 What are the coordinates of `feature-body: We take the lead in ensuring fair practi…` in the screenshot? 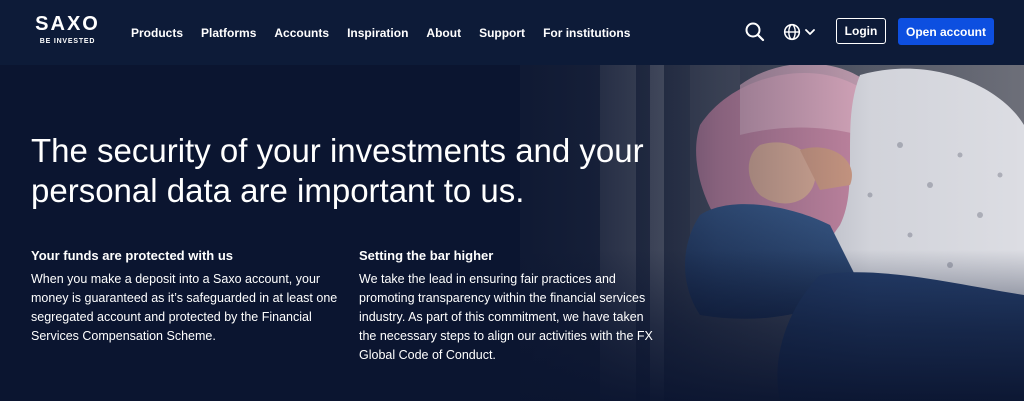 It's located at (506, 317).